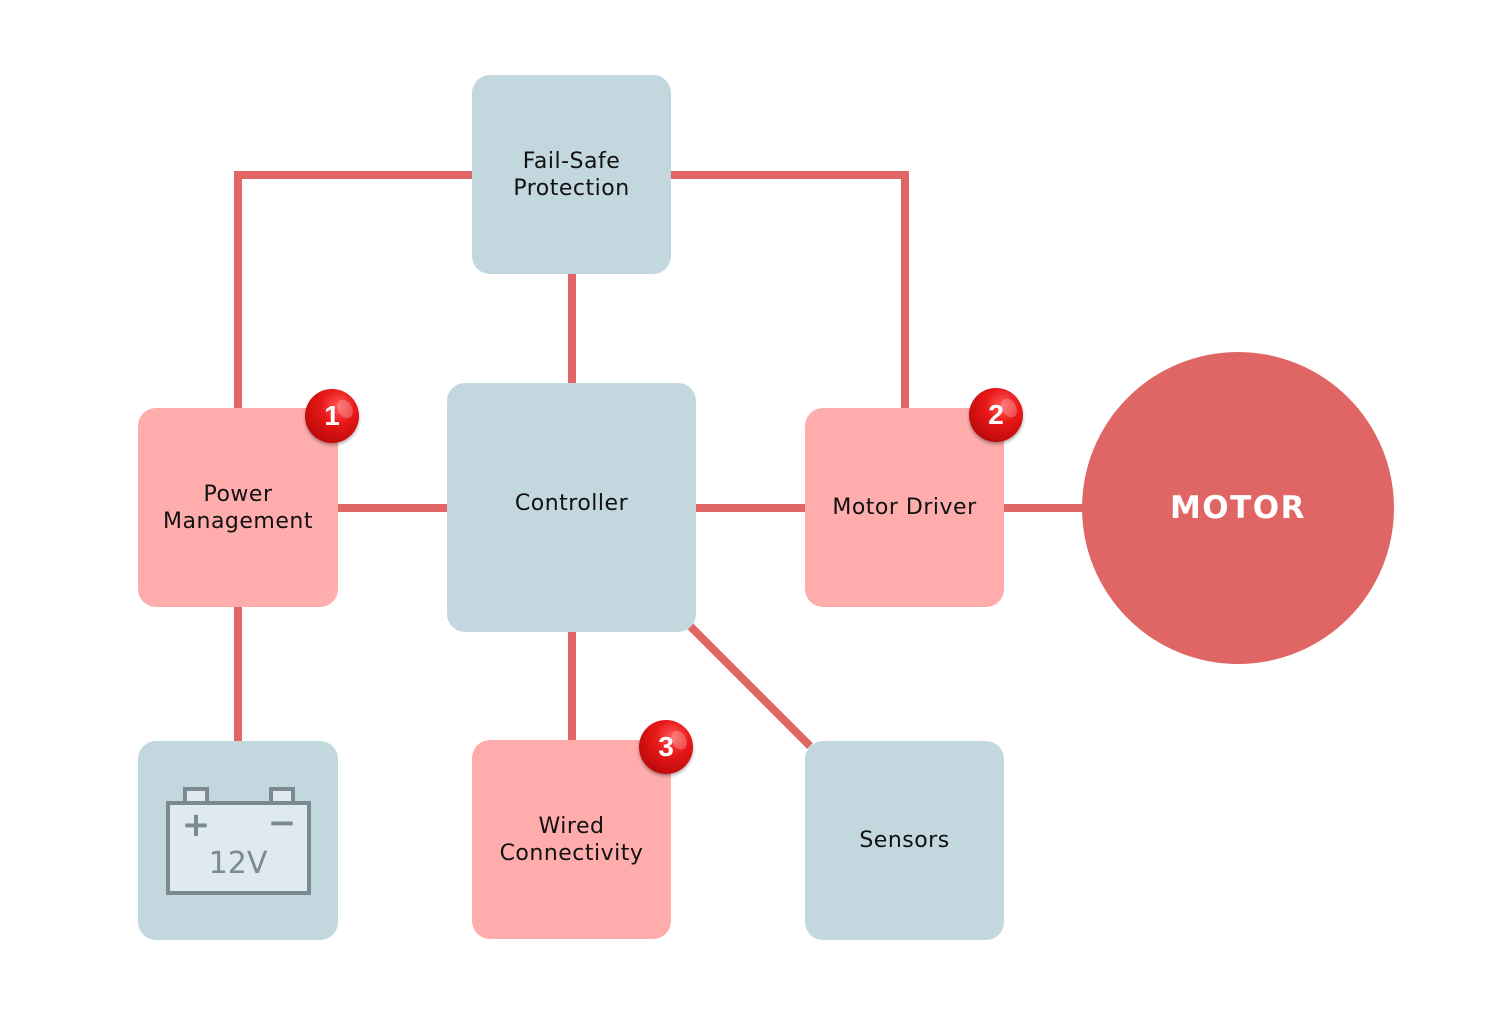 The image size is (1500, 1017). I want to click on badge-1-number: 1, so click(332, 415).